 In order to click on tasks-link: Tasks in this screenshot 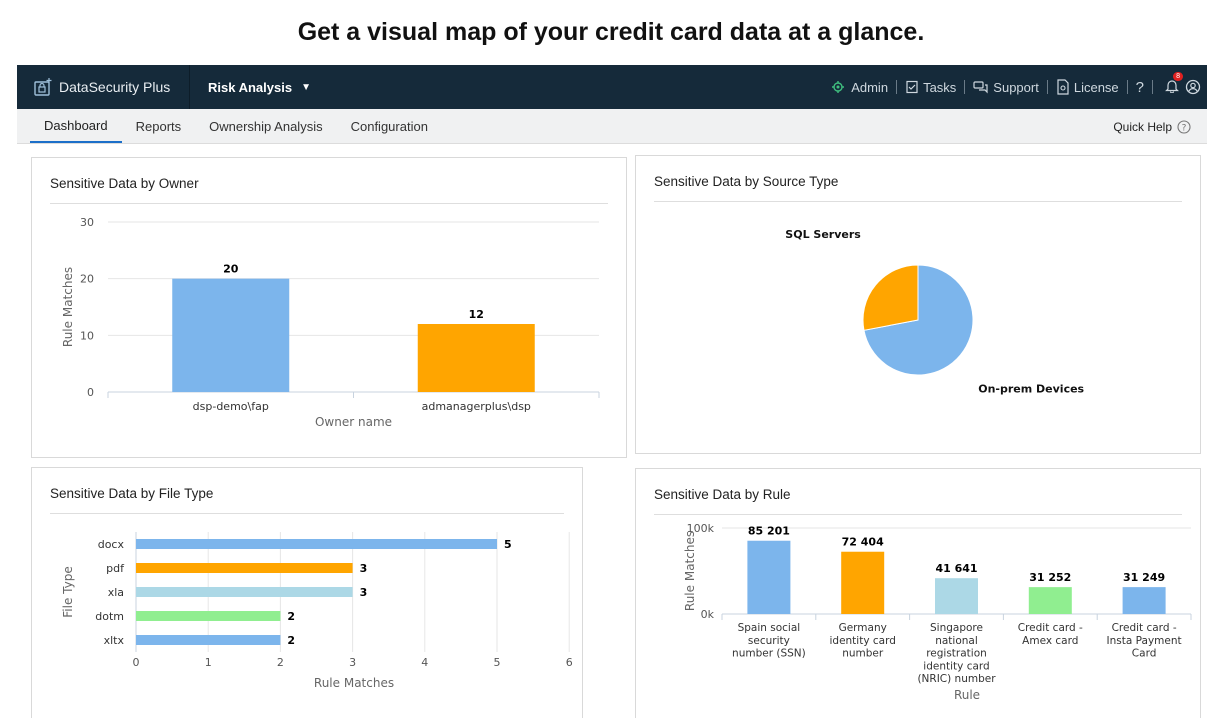, I will do `click(930, 87)`.